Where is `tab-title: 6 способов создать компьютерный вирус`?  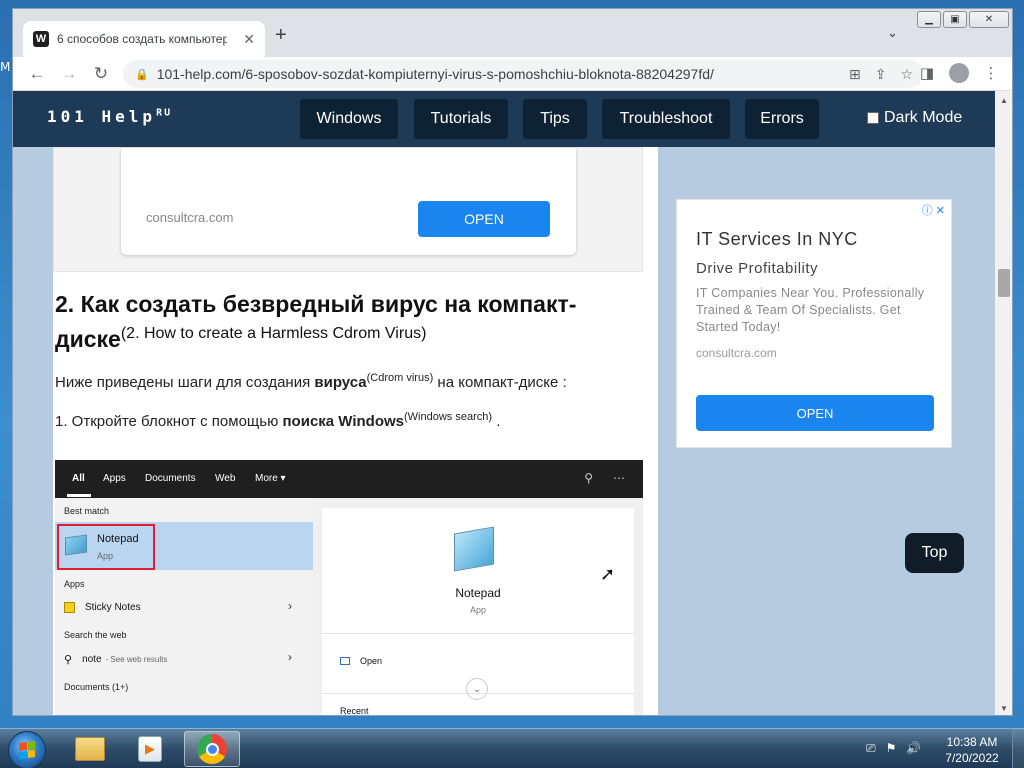 tab-title: 6 способов создать компьютерный вирус is located at coordinates (142, 39).